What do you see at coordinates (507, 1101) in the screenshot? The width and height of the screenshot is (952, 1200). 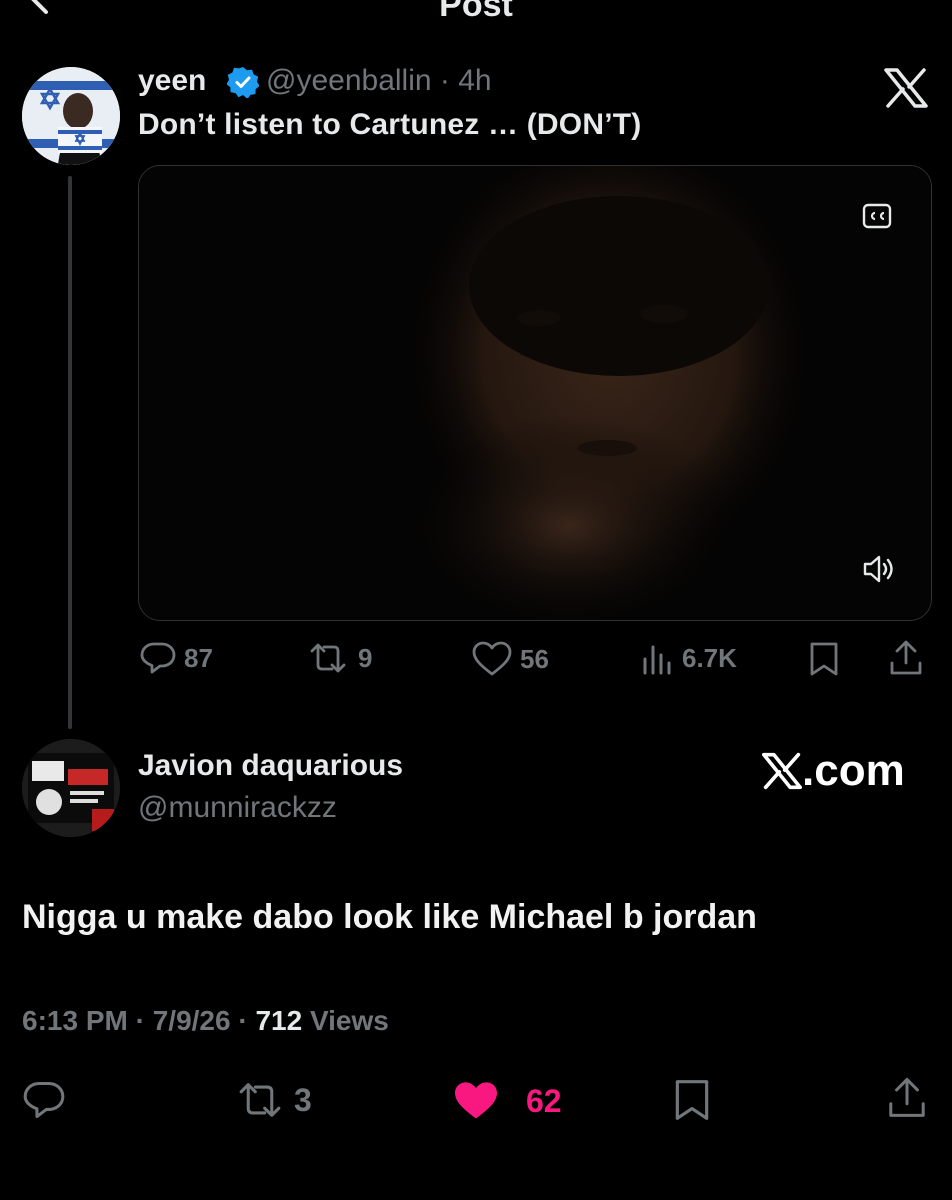 I see `like-button: 62` at bounding box center [507, 1101].